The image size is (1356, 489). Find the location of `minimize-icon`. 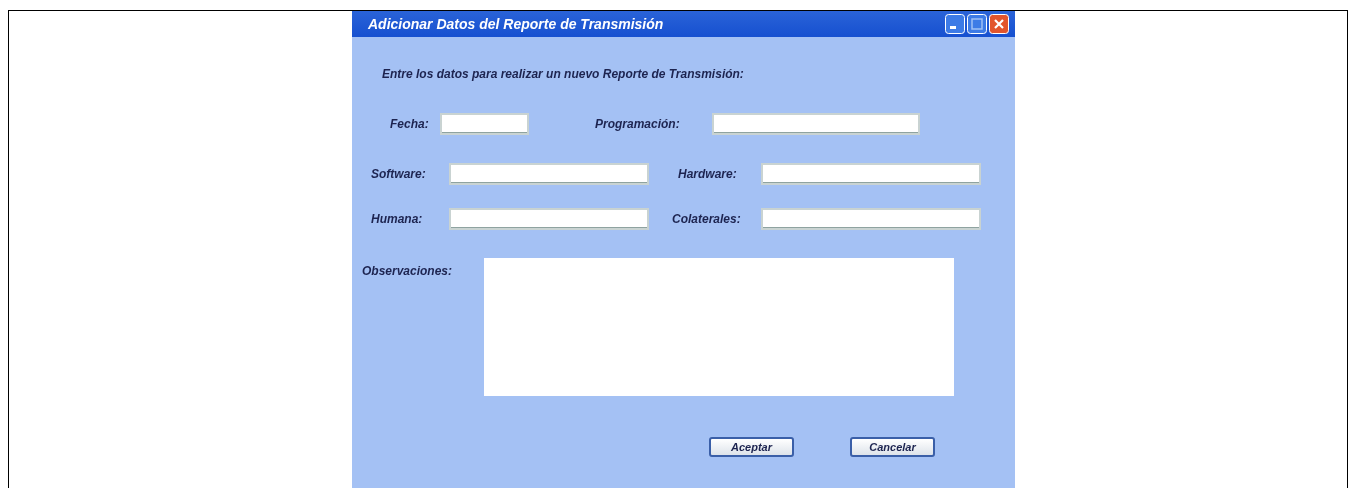

minimize-icon is located at coordinates (955, 24).